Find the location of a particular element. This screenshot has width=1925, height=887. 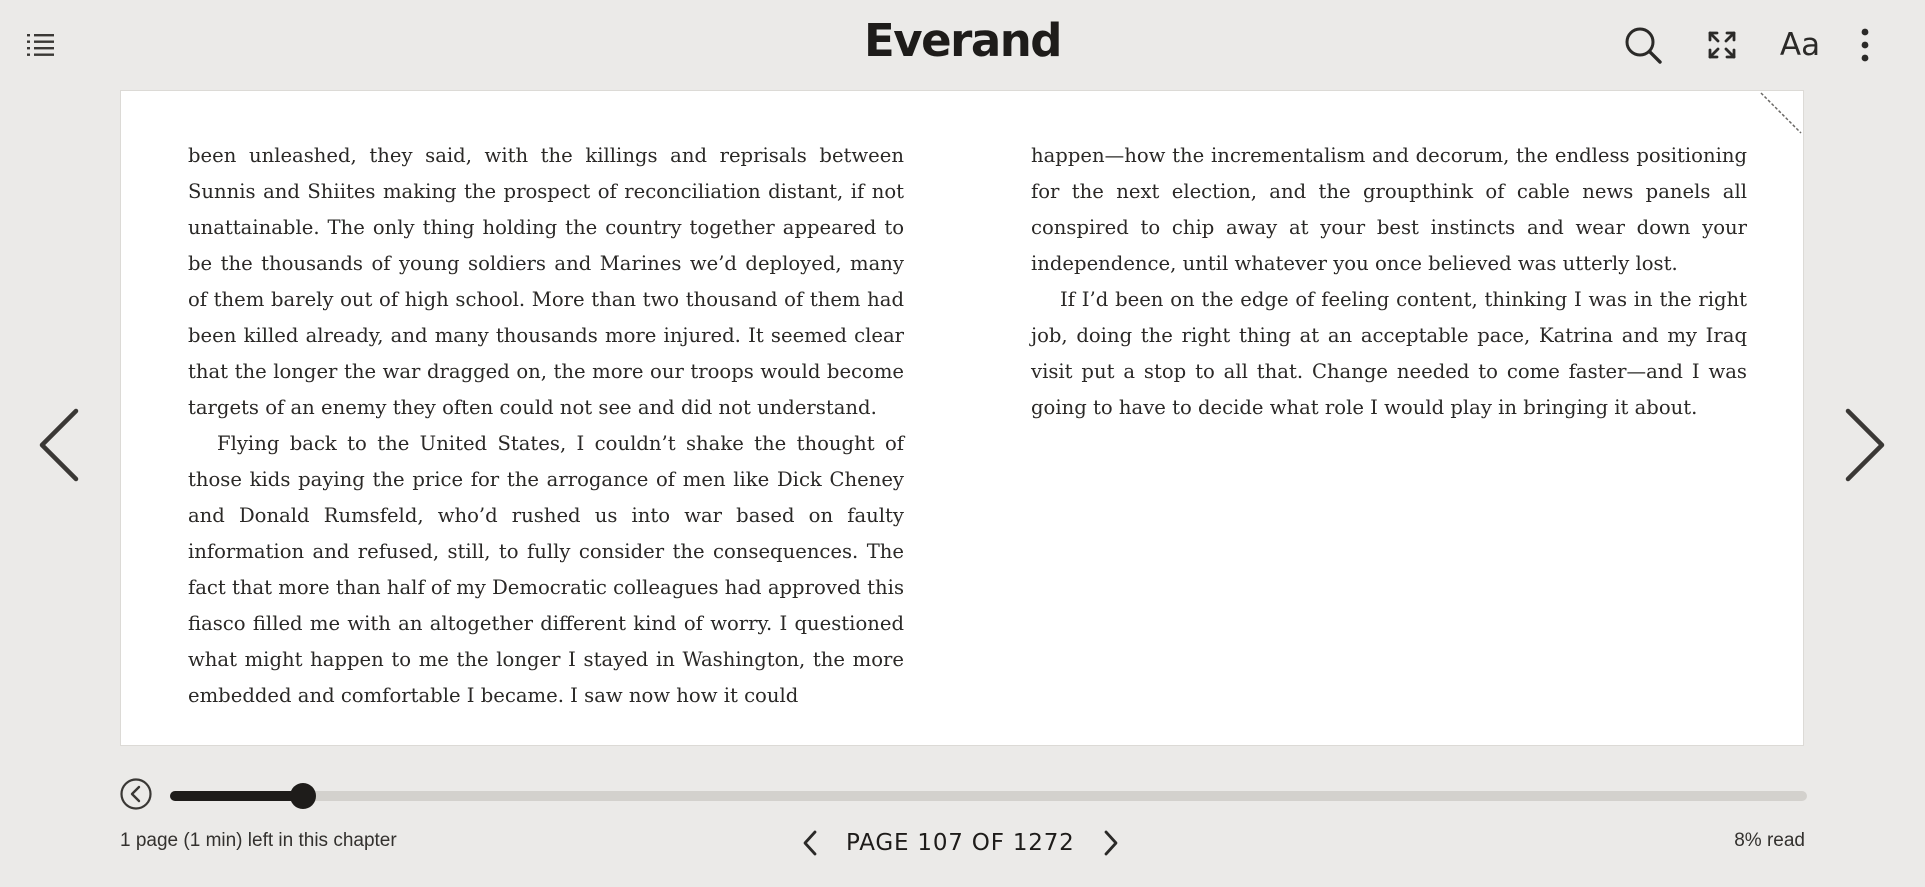

fullscreen-button is located at coordinates (1722, 45).